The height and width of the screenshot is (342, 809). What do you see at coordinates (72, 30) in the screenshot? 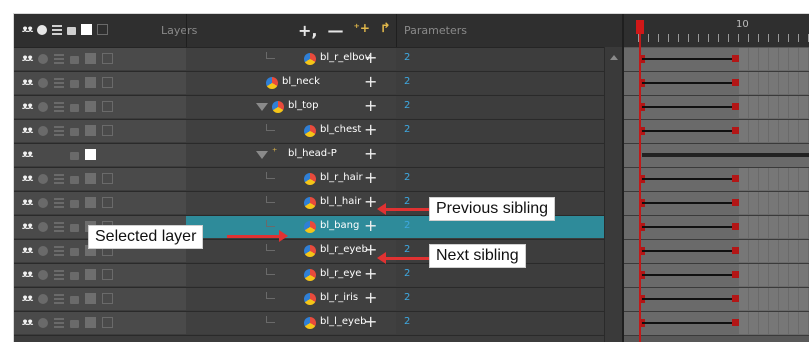
I see `lock-all-icon` at bounding box center [72, 30].